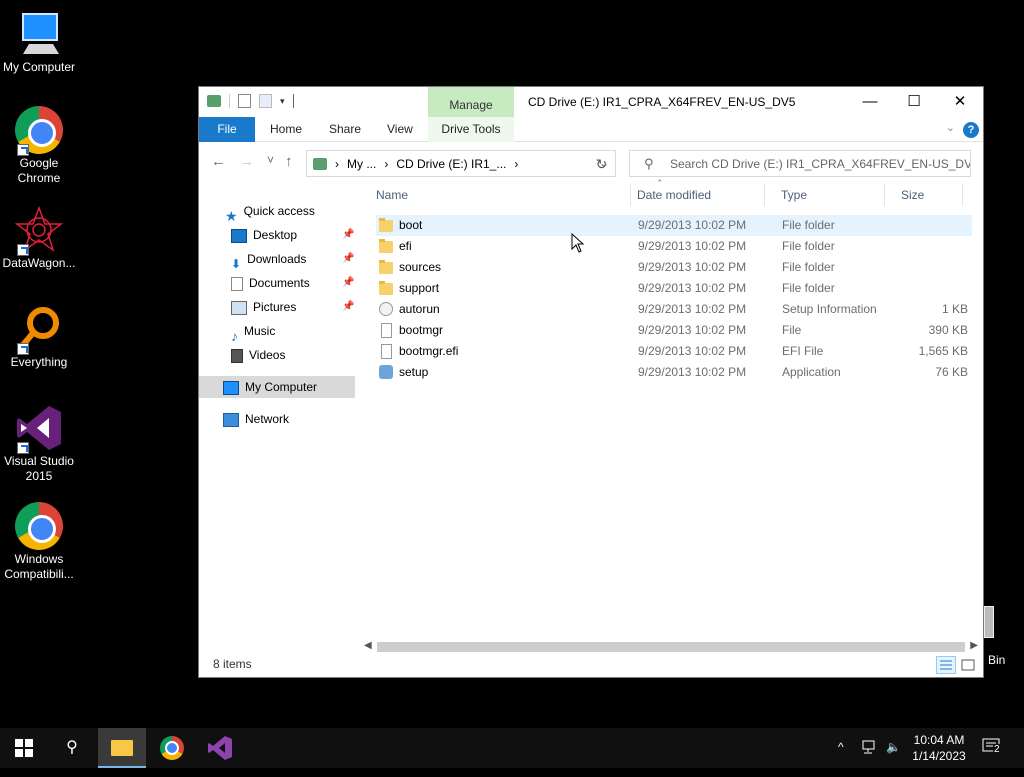 This screenshot has width=1024, height=777. Describe the element at coordinates (495, 195) in the screenshot. I see `column-name: Name` at that location.